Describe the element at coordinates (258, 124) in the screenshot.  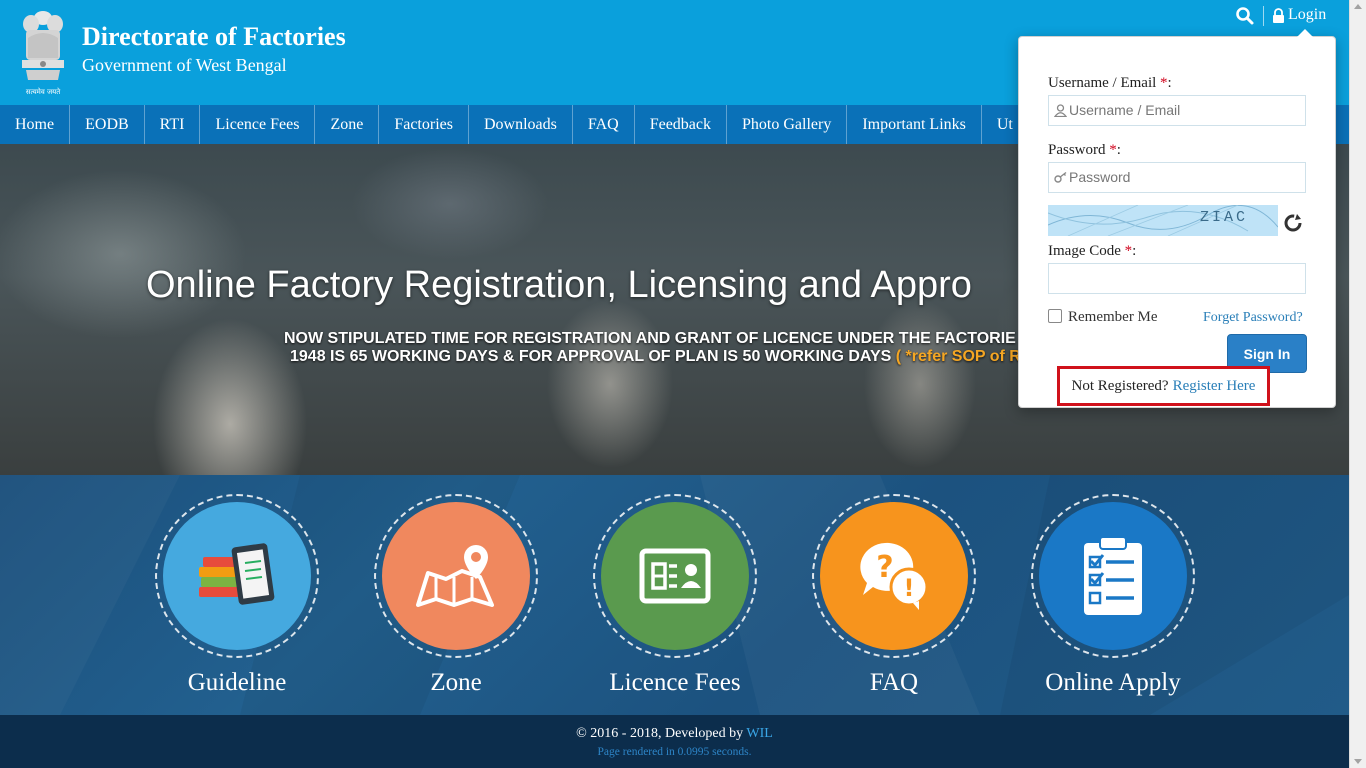
I see `nav-item-licence-fees: Licence Fees` at that location.